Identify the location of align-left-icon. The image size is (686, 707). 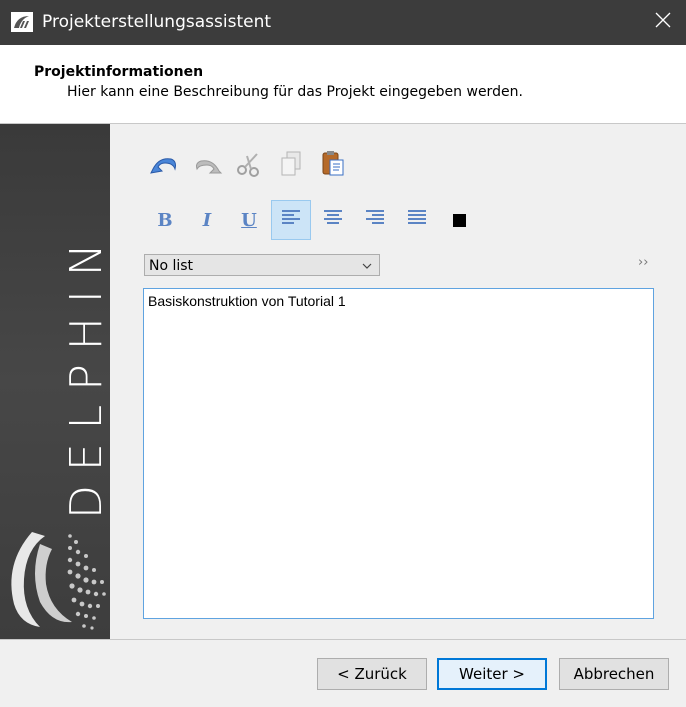
(291, 220).